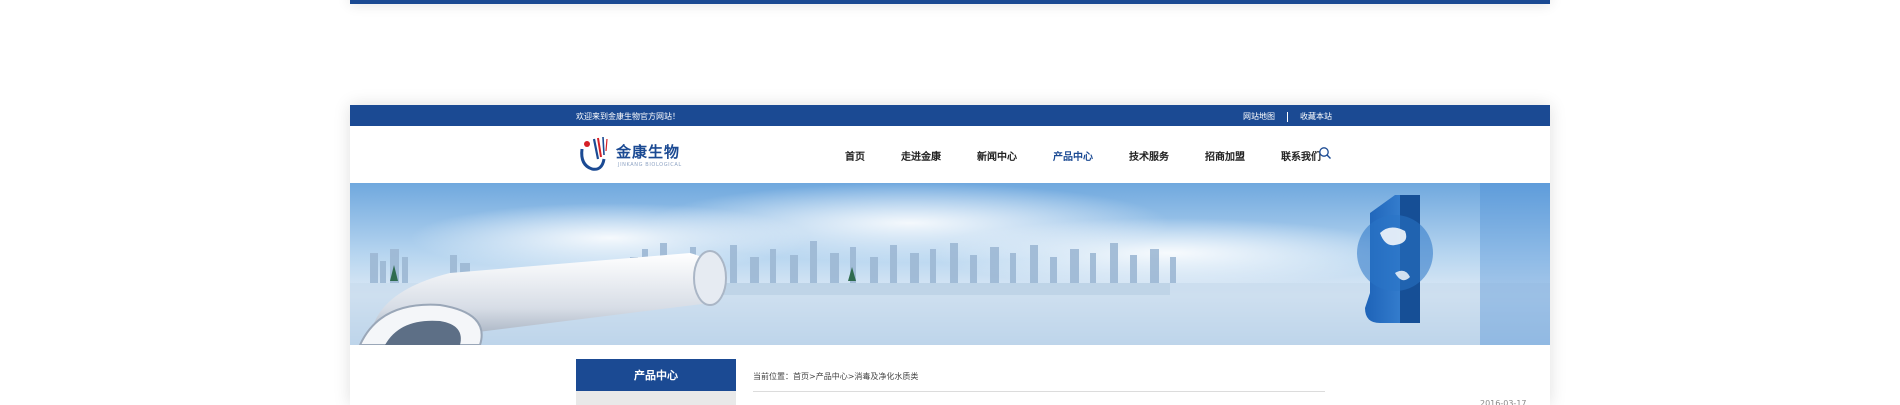 The height and width of the screenshot is (405, 1900). What do you see at coordinates (594, 153) in the screenshot?
I see `logo-mark-icon` at bounding box center [594, 153].